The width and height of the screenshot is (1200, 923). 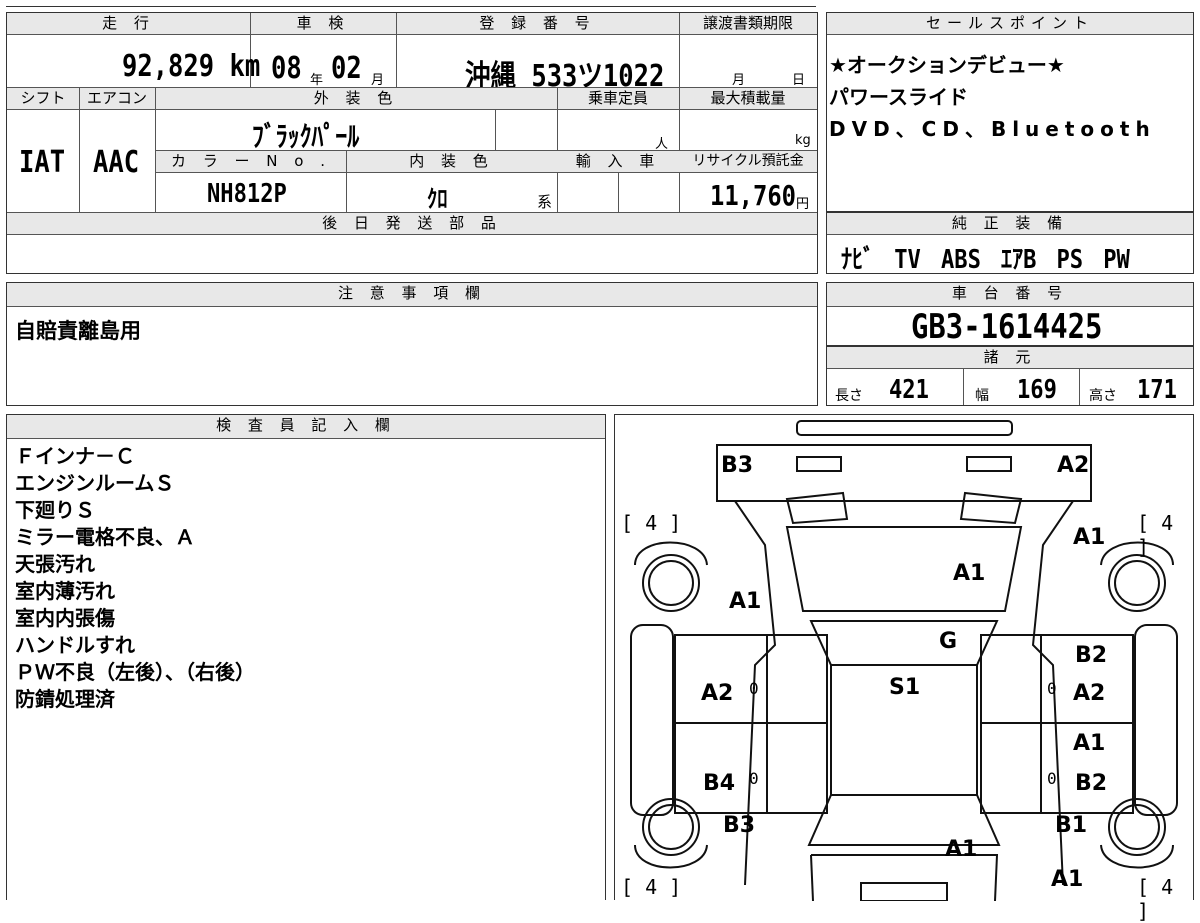 I want to click on notes-value: 自賠責離島用, so click(x=78, y=331).